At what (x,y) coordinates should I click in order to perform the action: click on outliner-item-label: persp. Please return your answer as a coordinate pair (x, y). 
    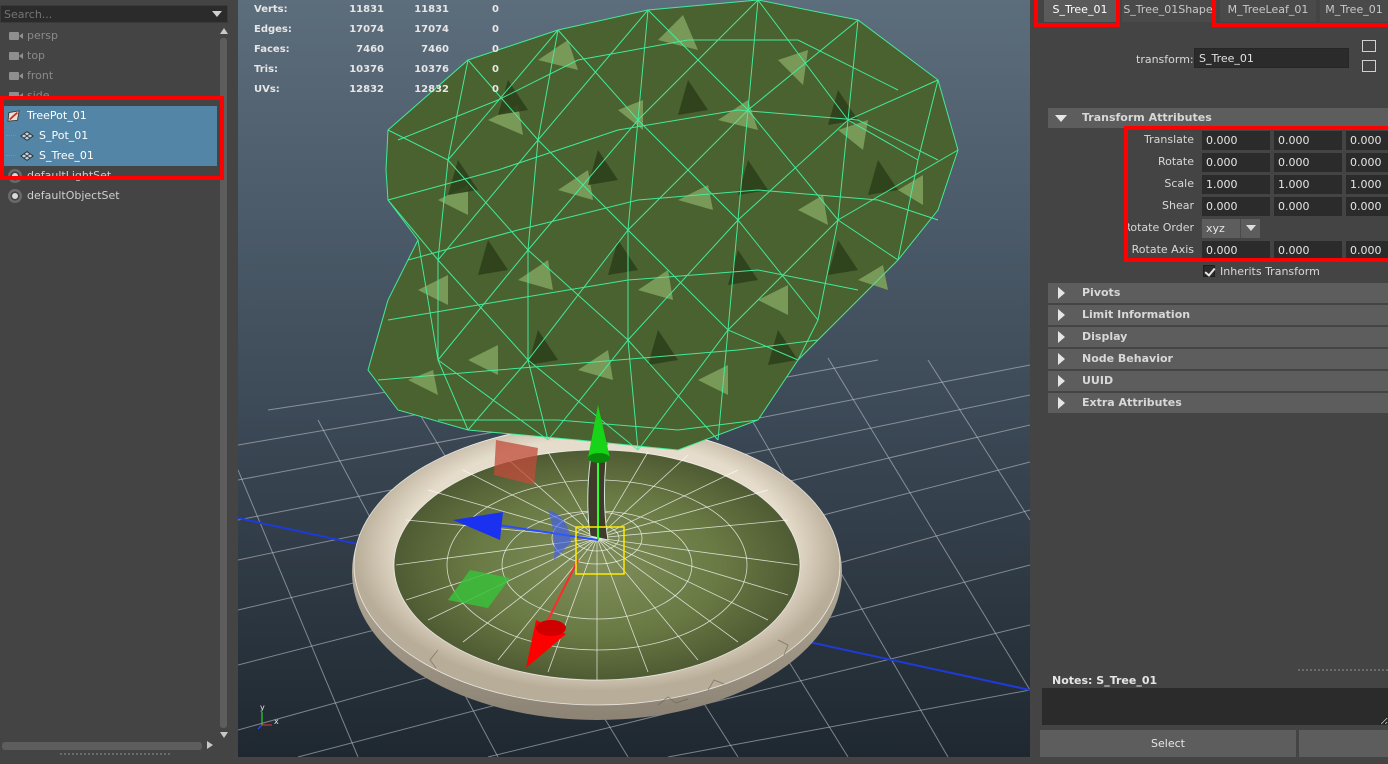
    Looking at the image, I should click on (42, 35).